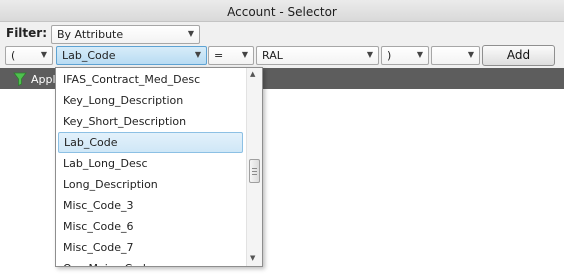 This screenshot has width=564, height=274. I want to click on scrollbar-thumb, so click(254, 171).